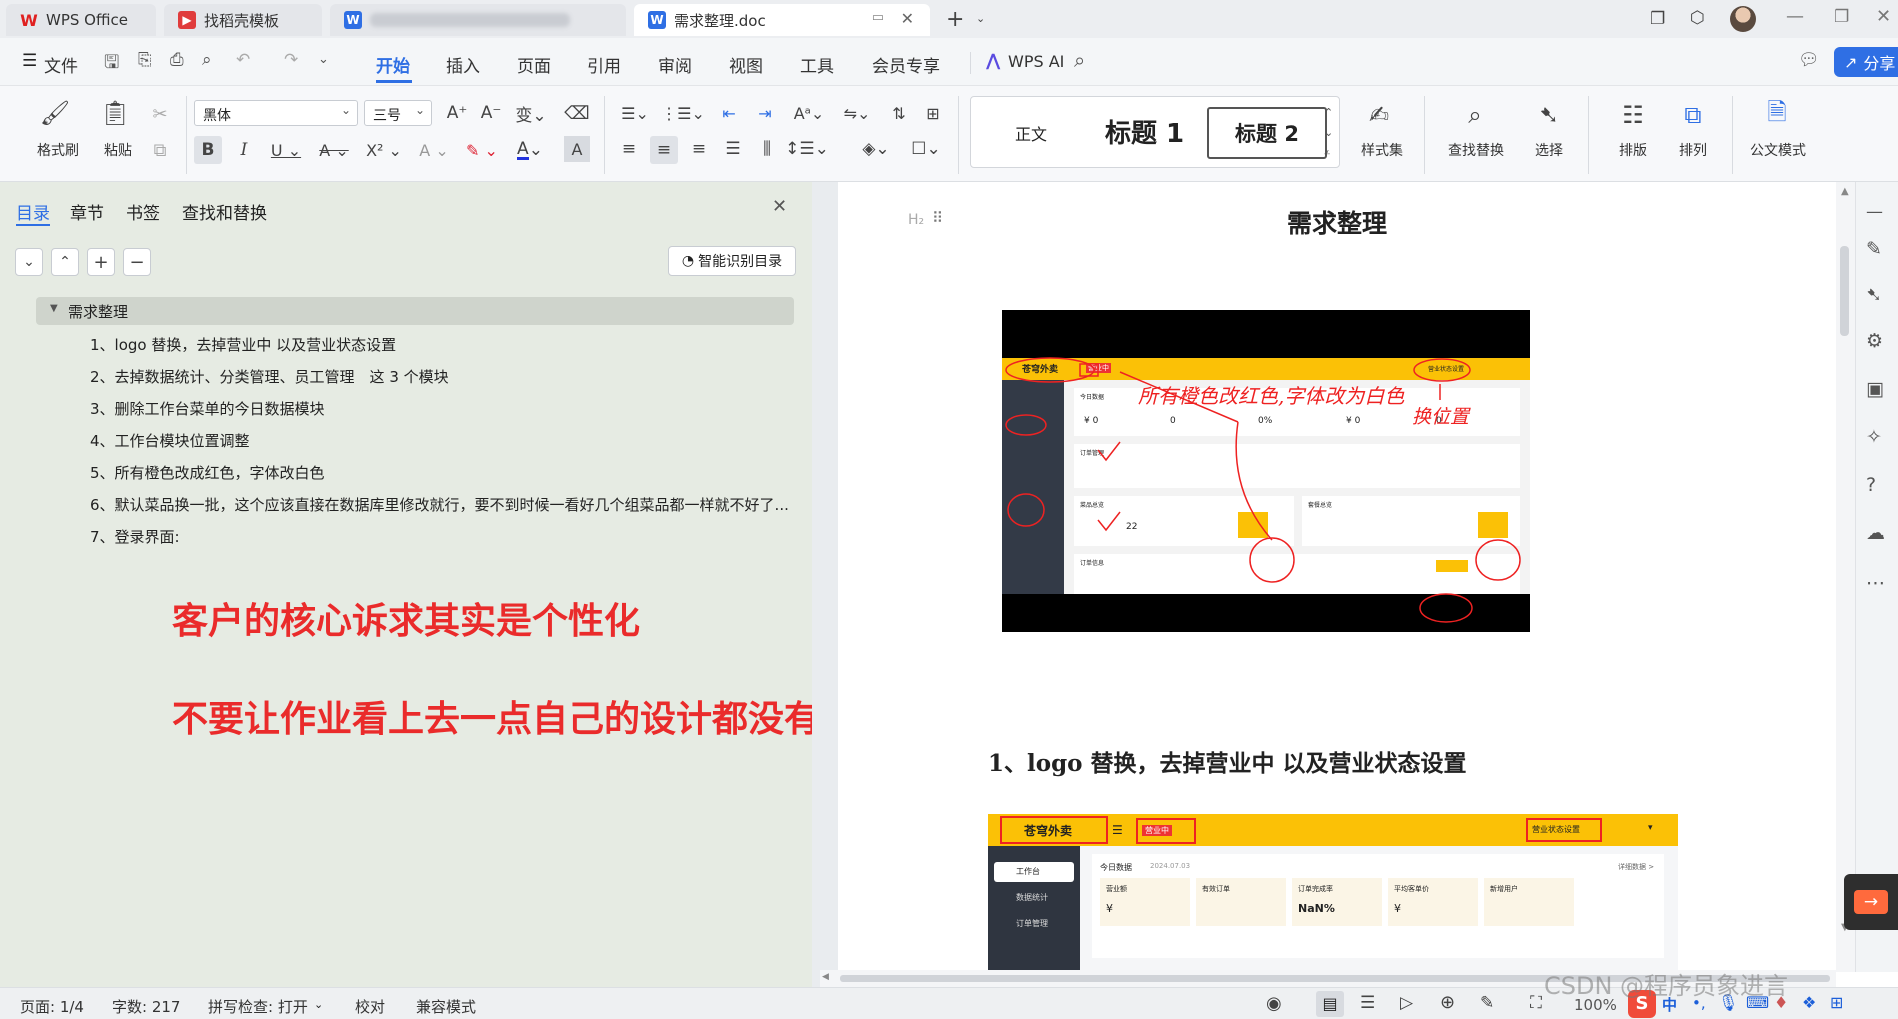 This screenshot has height=1019, width=1898. What do you see at coordinates (926, 149) in the screenshot?
I see `borders-icon: ☐⌄` at bounding box center [926, 149].